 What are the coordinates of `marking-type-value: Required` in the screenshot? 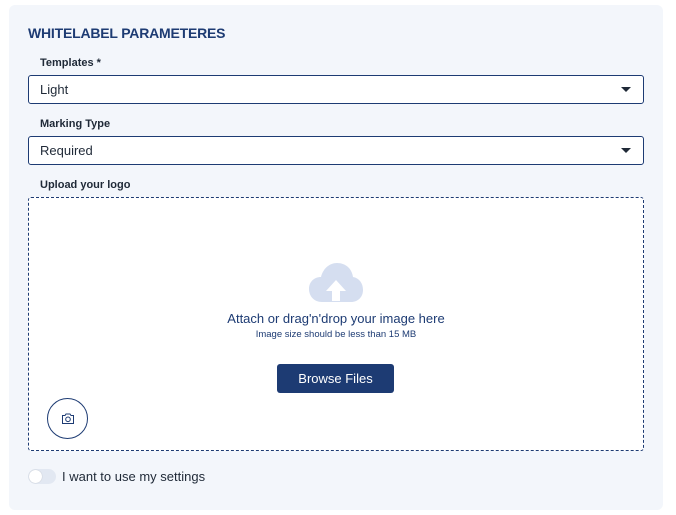 It's located at (66, 150).